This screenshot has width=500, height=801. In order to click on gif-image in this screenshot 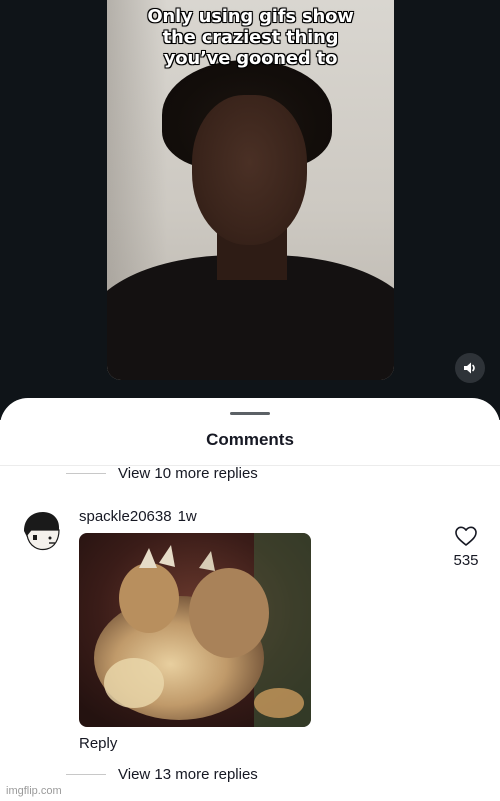, I will do `click(195, 630)`.